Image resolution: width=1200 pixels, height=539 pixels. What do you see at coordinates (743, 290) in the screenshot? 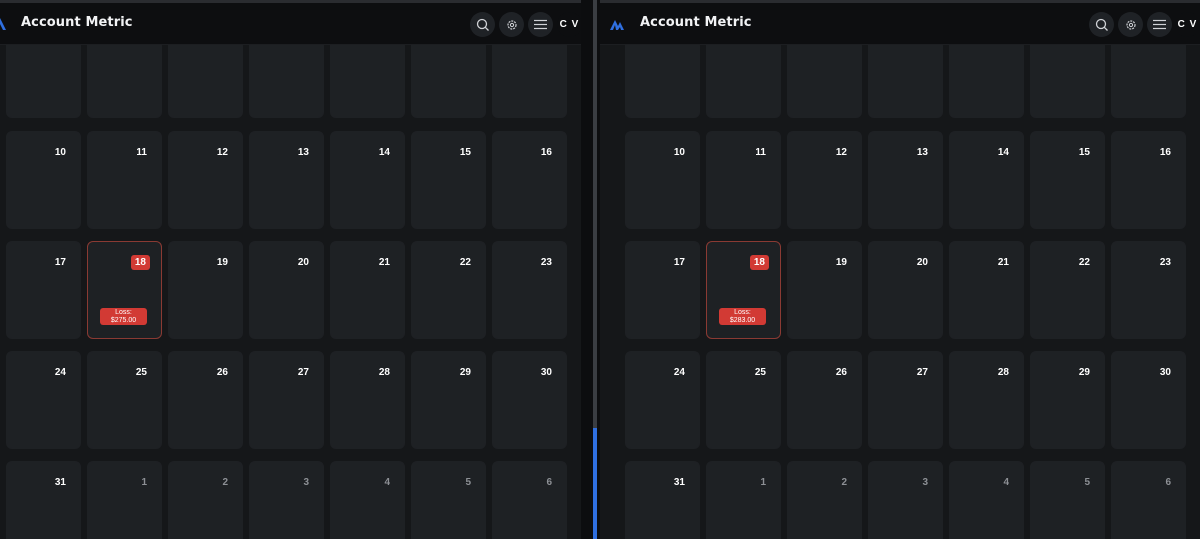
I see `calendar-day-today: 18 Loss: $283.00` at bounding box center [743, 290].